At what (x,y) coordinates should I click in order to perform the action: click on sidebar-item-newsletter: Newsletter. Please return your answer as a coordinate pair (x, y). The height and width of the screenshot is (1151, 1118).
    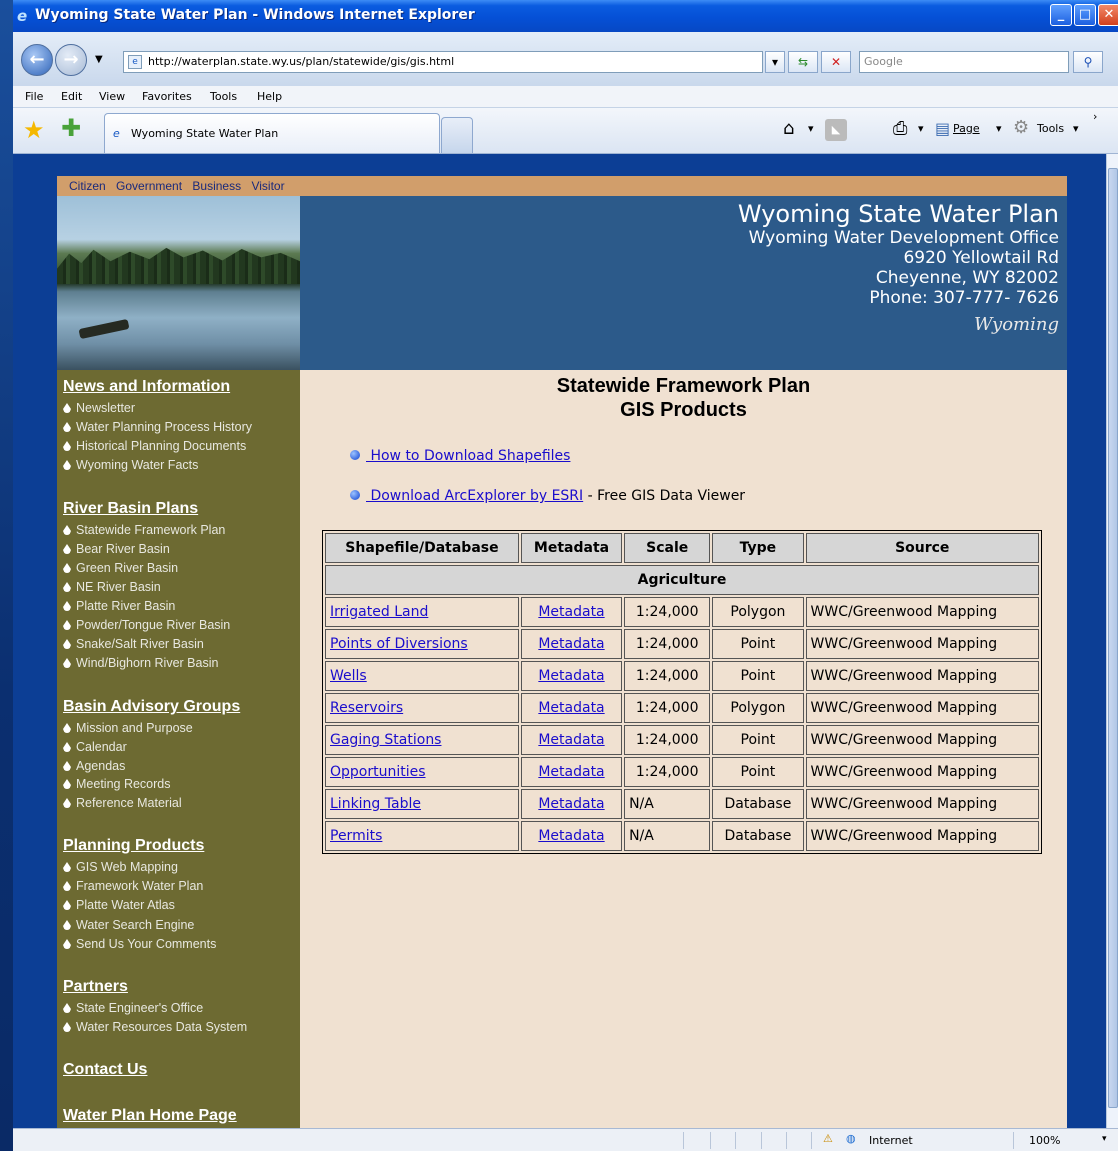
    Looking at the image, I should click on (99, 408).